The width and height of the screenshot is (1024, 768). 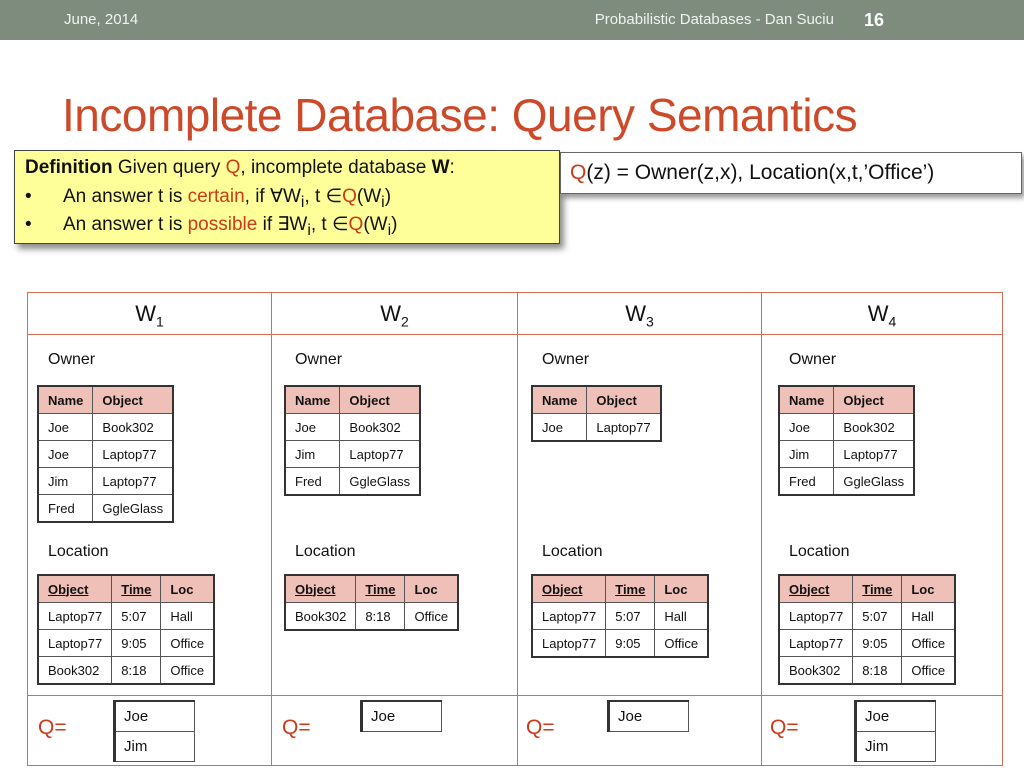 What do you see at coordinates (149, 314) in the screenshot?
I see `world-header: W1` at bounding box center [149, 314].